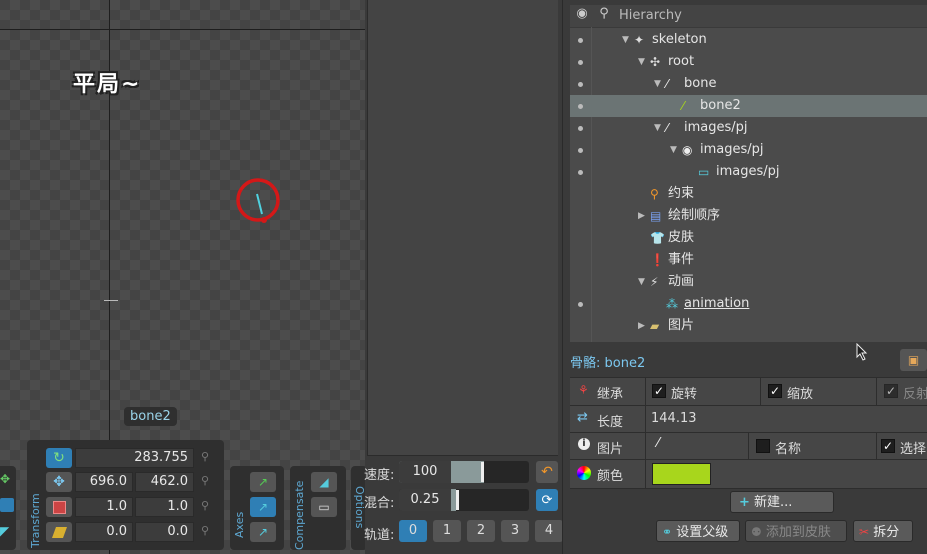 This screenshot has height=554, width=927. Describe the element at coordinates (862, 352) in the screenshot. I see `mouse-cursor-icon` at that location.